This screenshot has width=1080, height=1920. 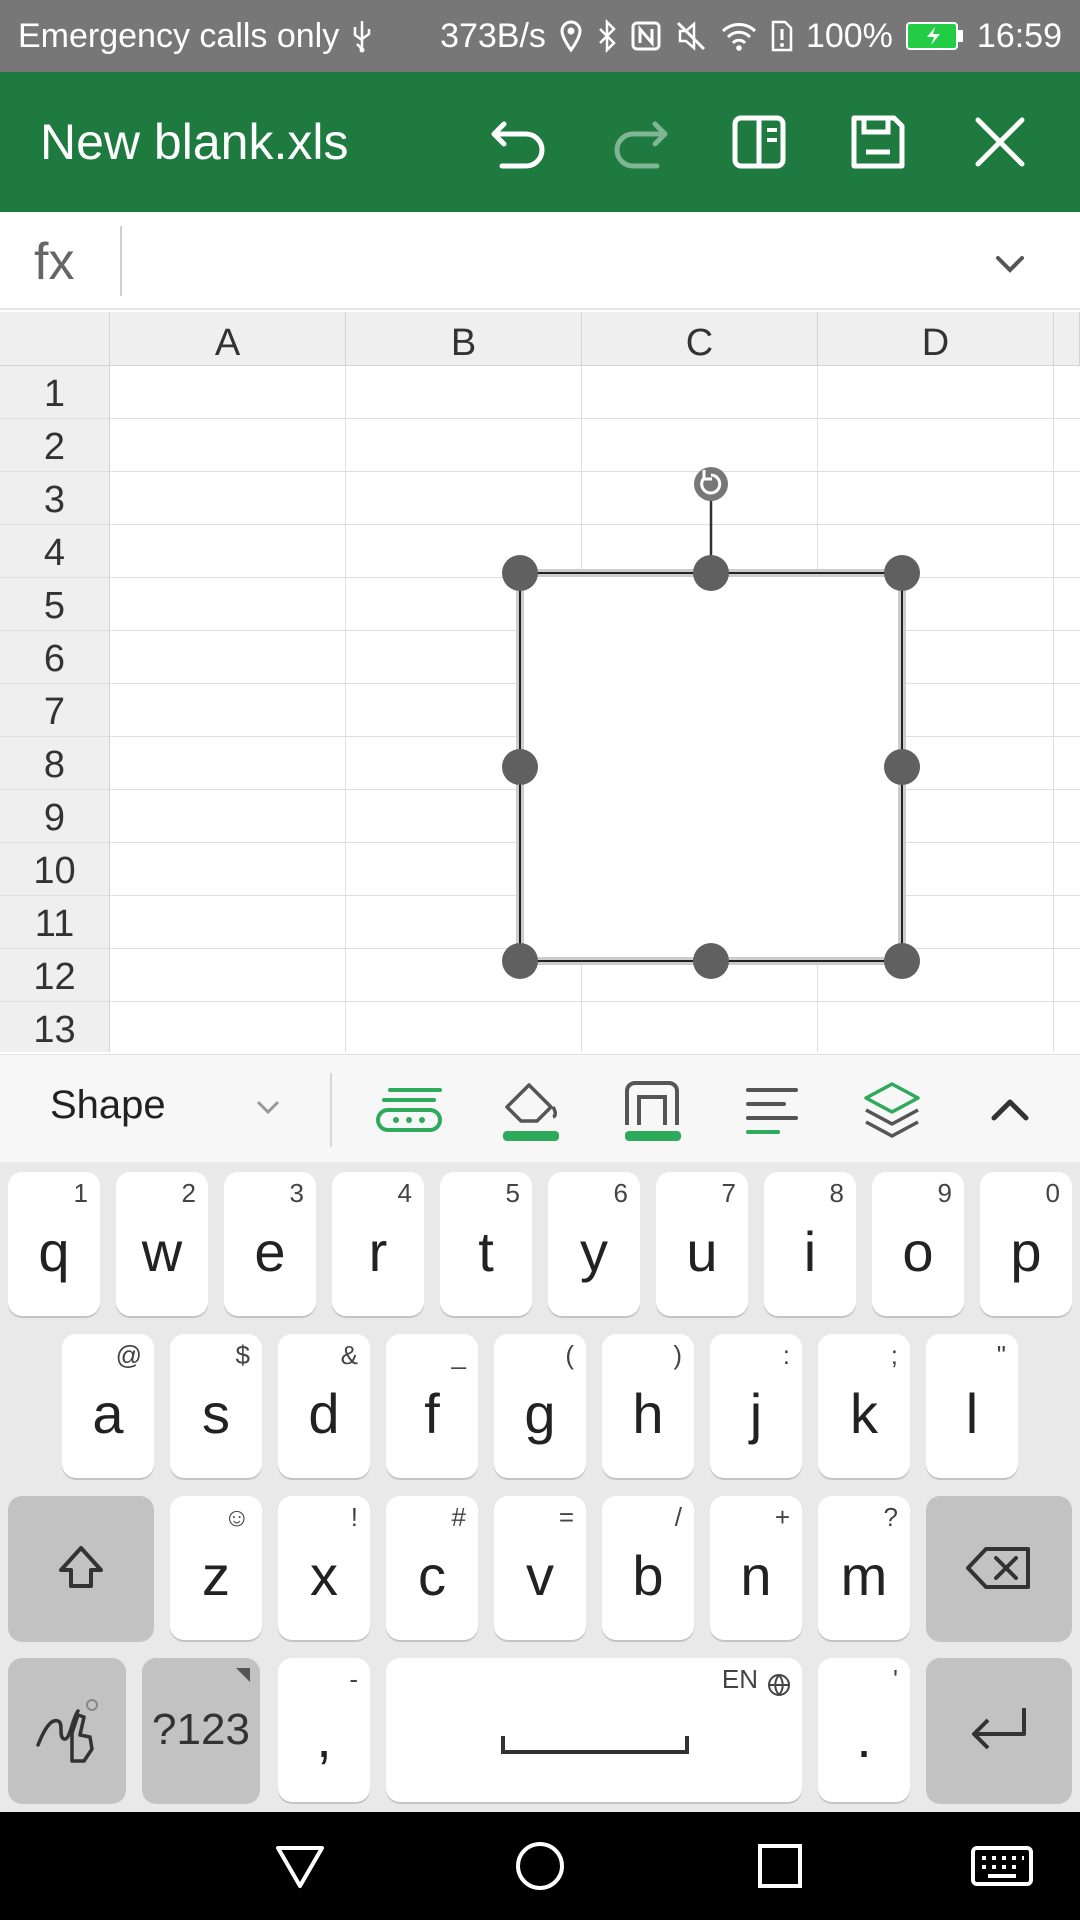 What do you see at coordinates (55, 975) in the screenshot?
I see `row-header: 12` at bounding box center [55, 975].